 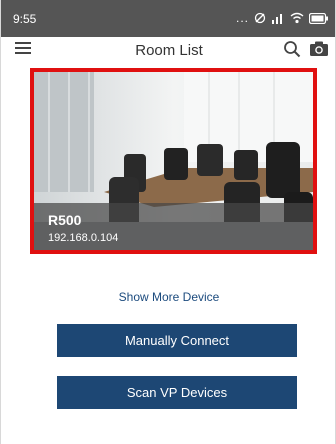 What do you see at coordinates (177, 340) in the screenshot?
I see `manually-connect-button: Manually Connect` at bounding box center [177, 340].